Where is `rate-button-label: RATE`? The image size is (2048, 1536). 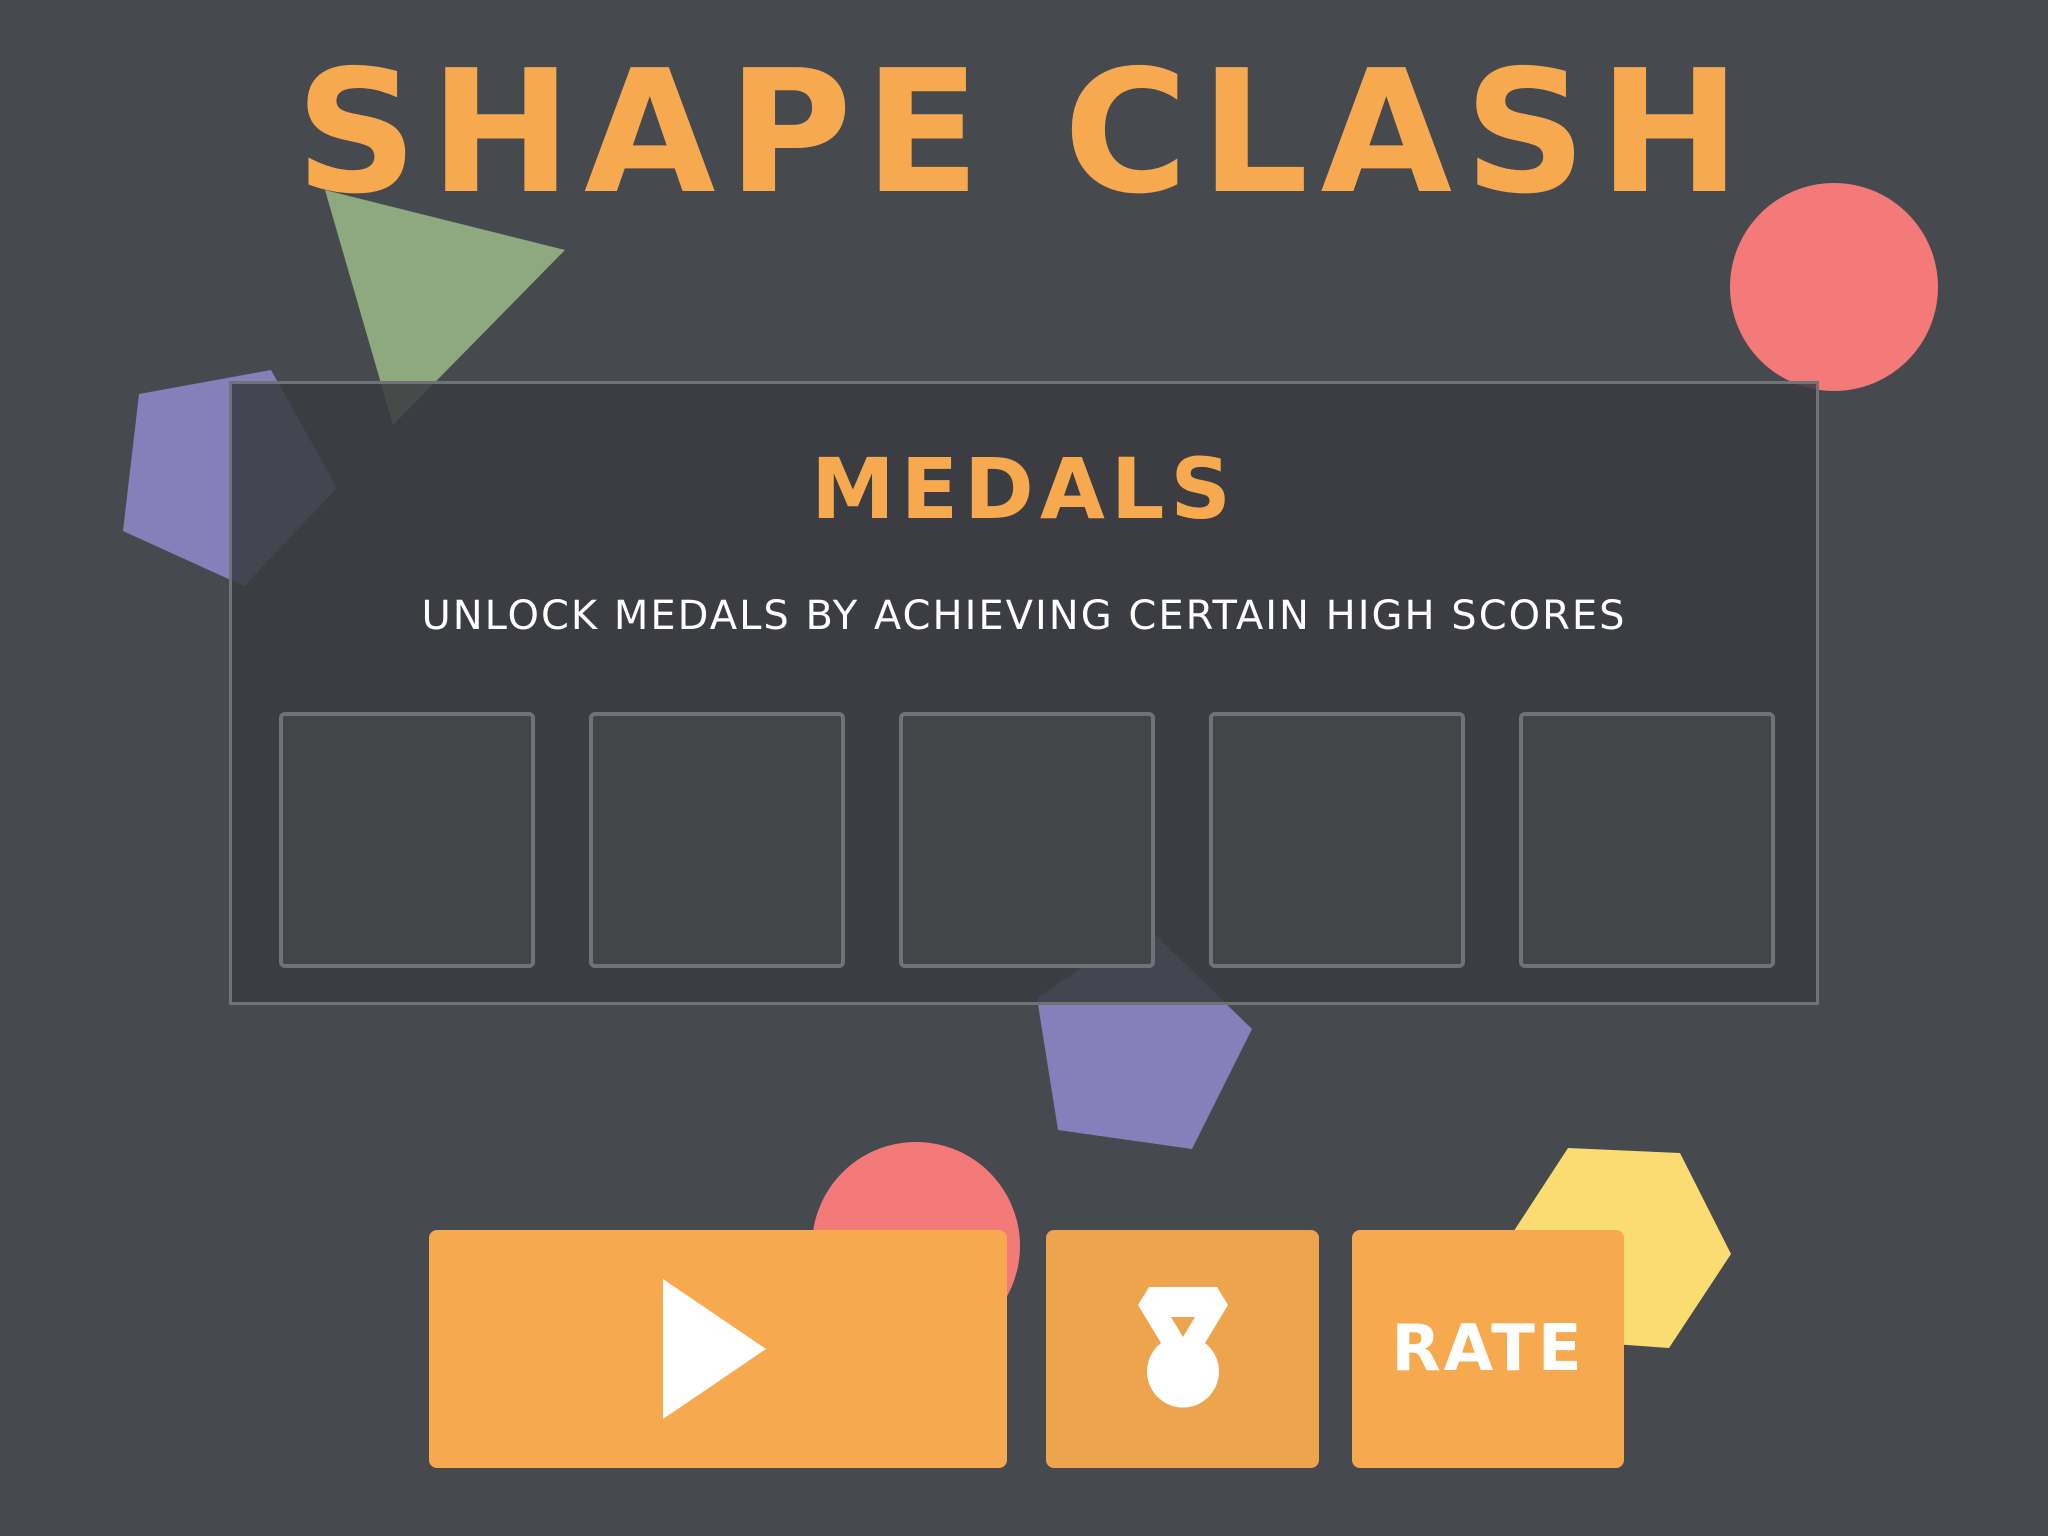 rate-button-label: RATE is located at coordinates (1488, 1349).